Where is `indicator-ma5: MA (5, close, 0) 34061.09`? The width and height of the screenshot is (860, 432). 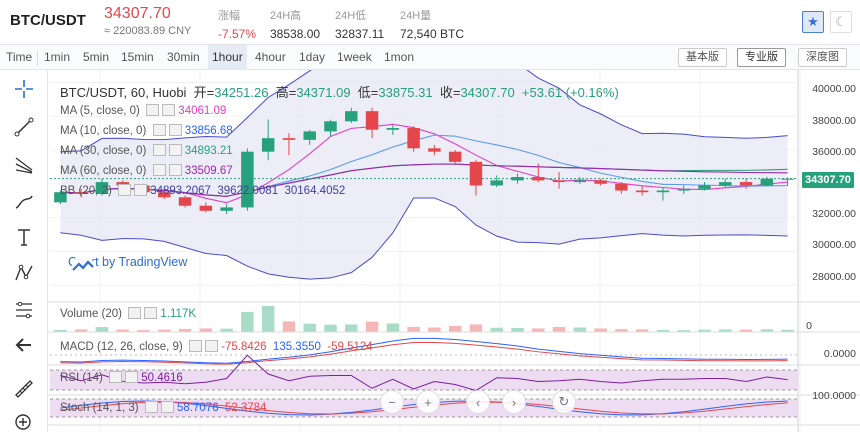
indicator-ma5: MA (5, close, 0) 34061.09 is located at coordinates (143, 110).